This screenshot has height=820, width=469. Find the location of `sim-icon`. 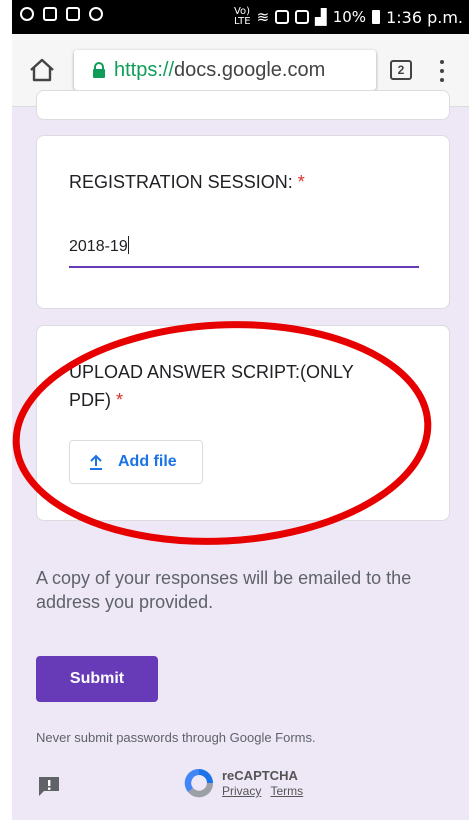

sim-icon is located at coordinates (282, 17).